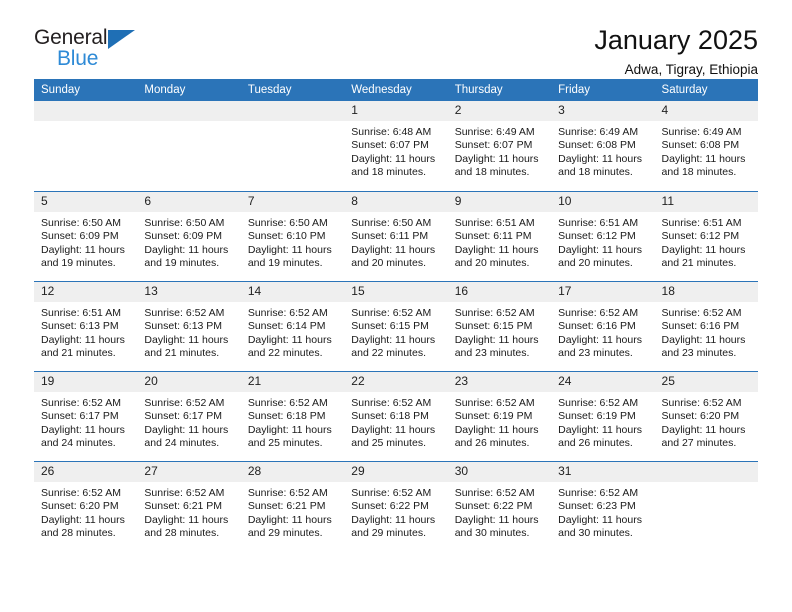  What do you see at coordinates (706, 506) in the screenshot?
I see `day-cell-inner` at bounding box center [706, 506].